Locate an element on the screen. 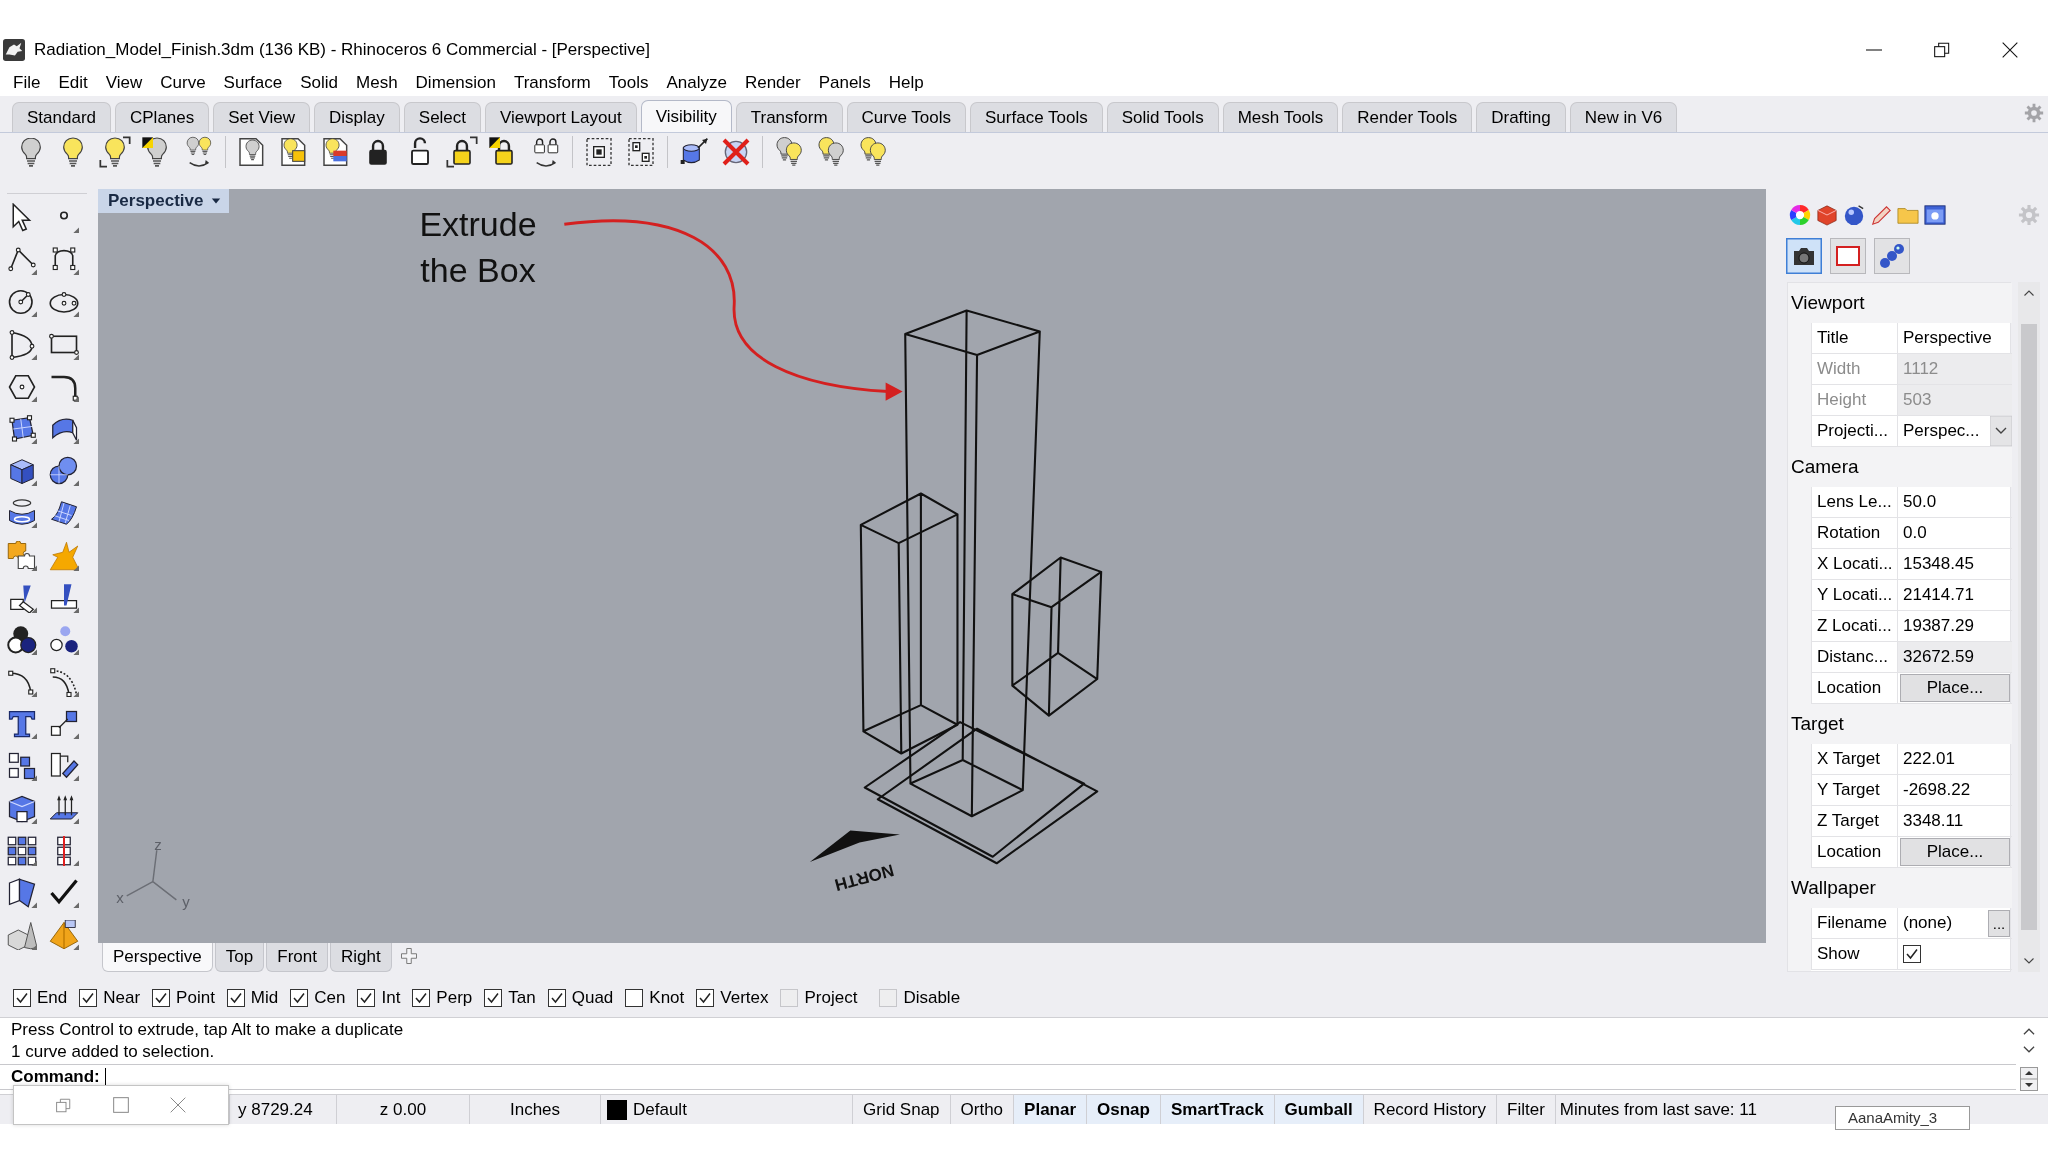 The image size is (2048, 1152). circles-icon is located at coordinates (22, 639).